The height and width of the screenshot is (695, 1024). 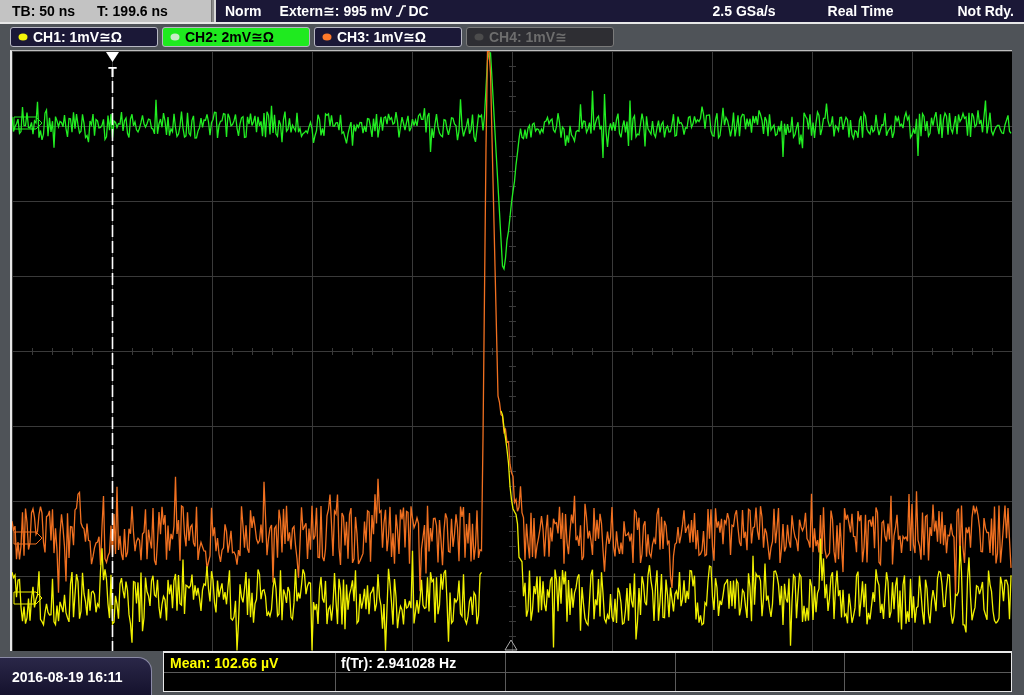 What do you see at coordinates (112, 57) in the screenshot?
I see `trigger-arrow-icon` at bounding box center [112, 57].